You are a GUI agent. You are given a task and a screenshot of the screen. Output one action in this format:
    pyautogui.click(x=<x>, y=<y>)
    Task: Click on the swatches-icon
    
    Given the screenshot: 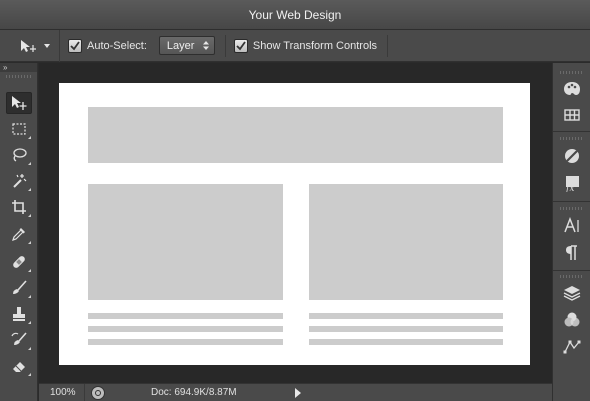 What is the action you would take?
    pyautogui.click(x=572, y=115)
    